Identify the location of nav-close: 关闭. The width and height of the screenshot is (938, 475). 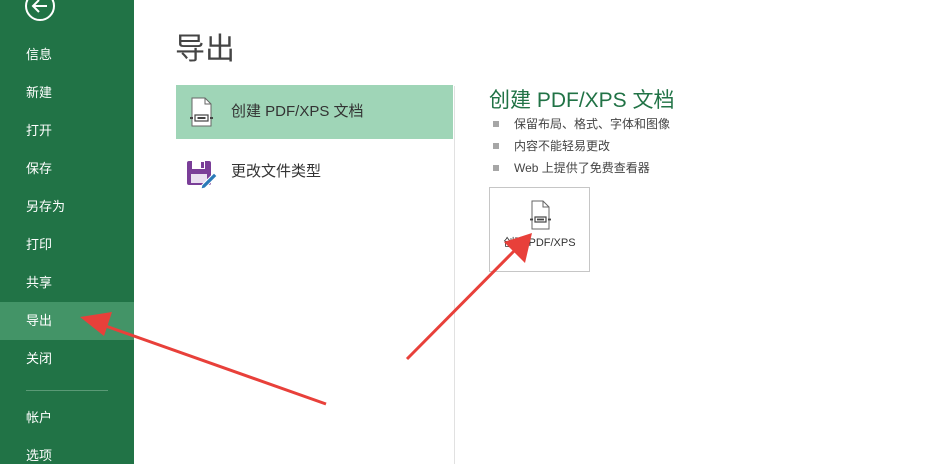
(67, 359).